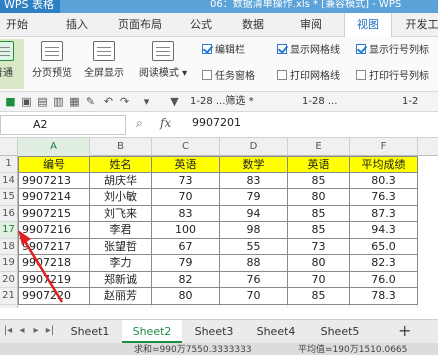  I want to click on page-break-preview-button: 分页预览, so click(52, 64).